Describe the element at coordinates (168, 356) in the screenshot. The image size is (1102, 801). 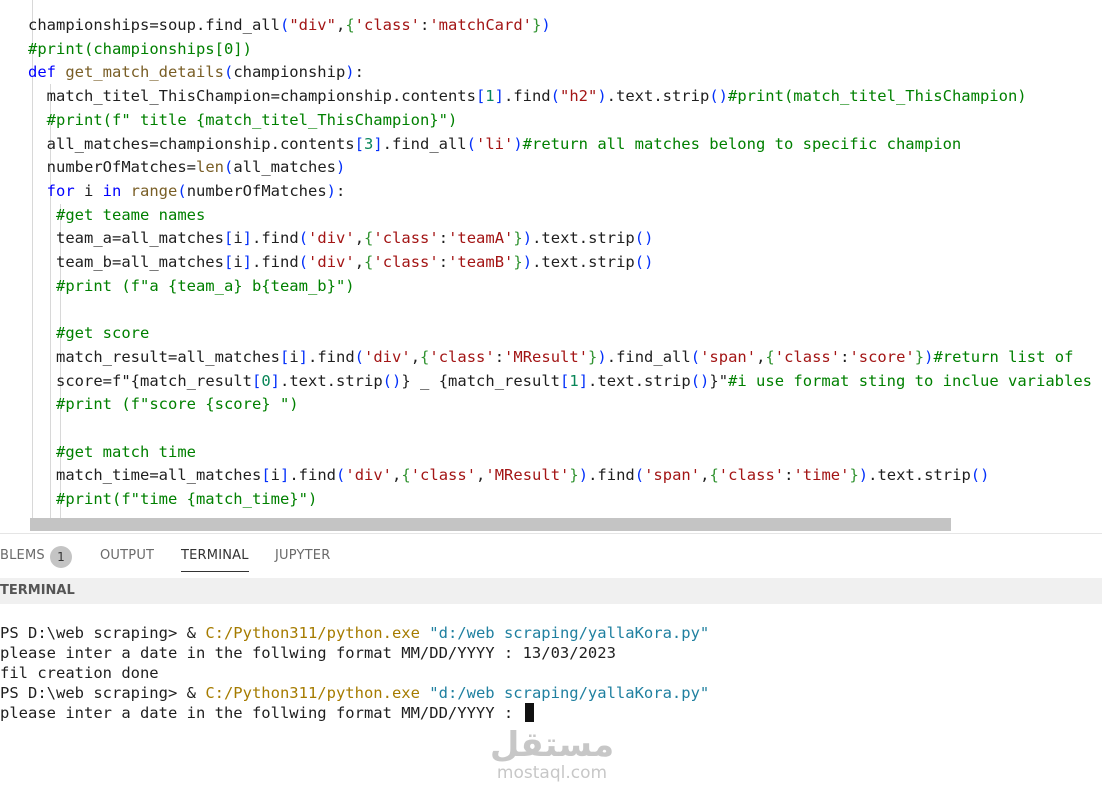
I see `code-token: match_result=all_matches` at that location.